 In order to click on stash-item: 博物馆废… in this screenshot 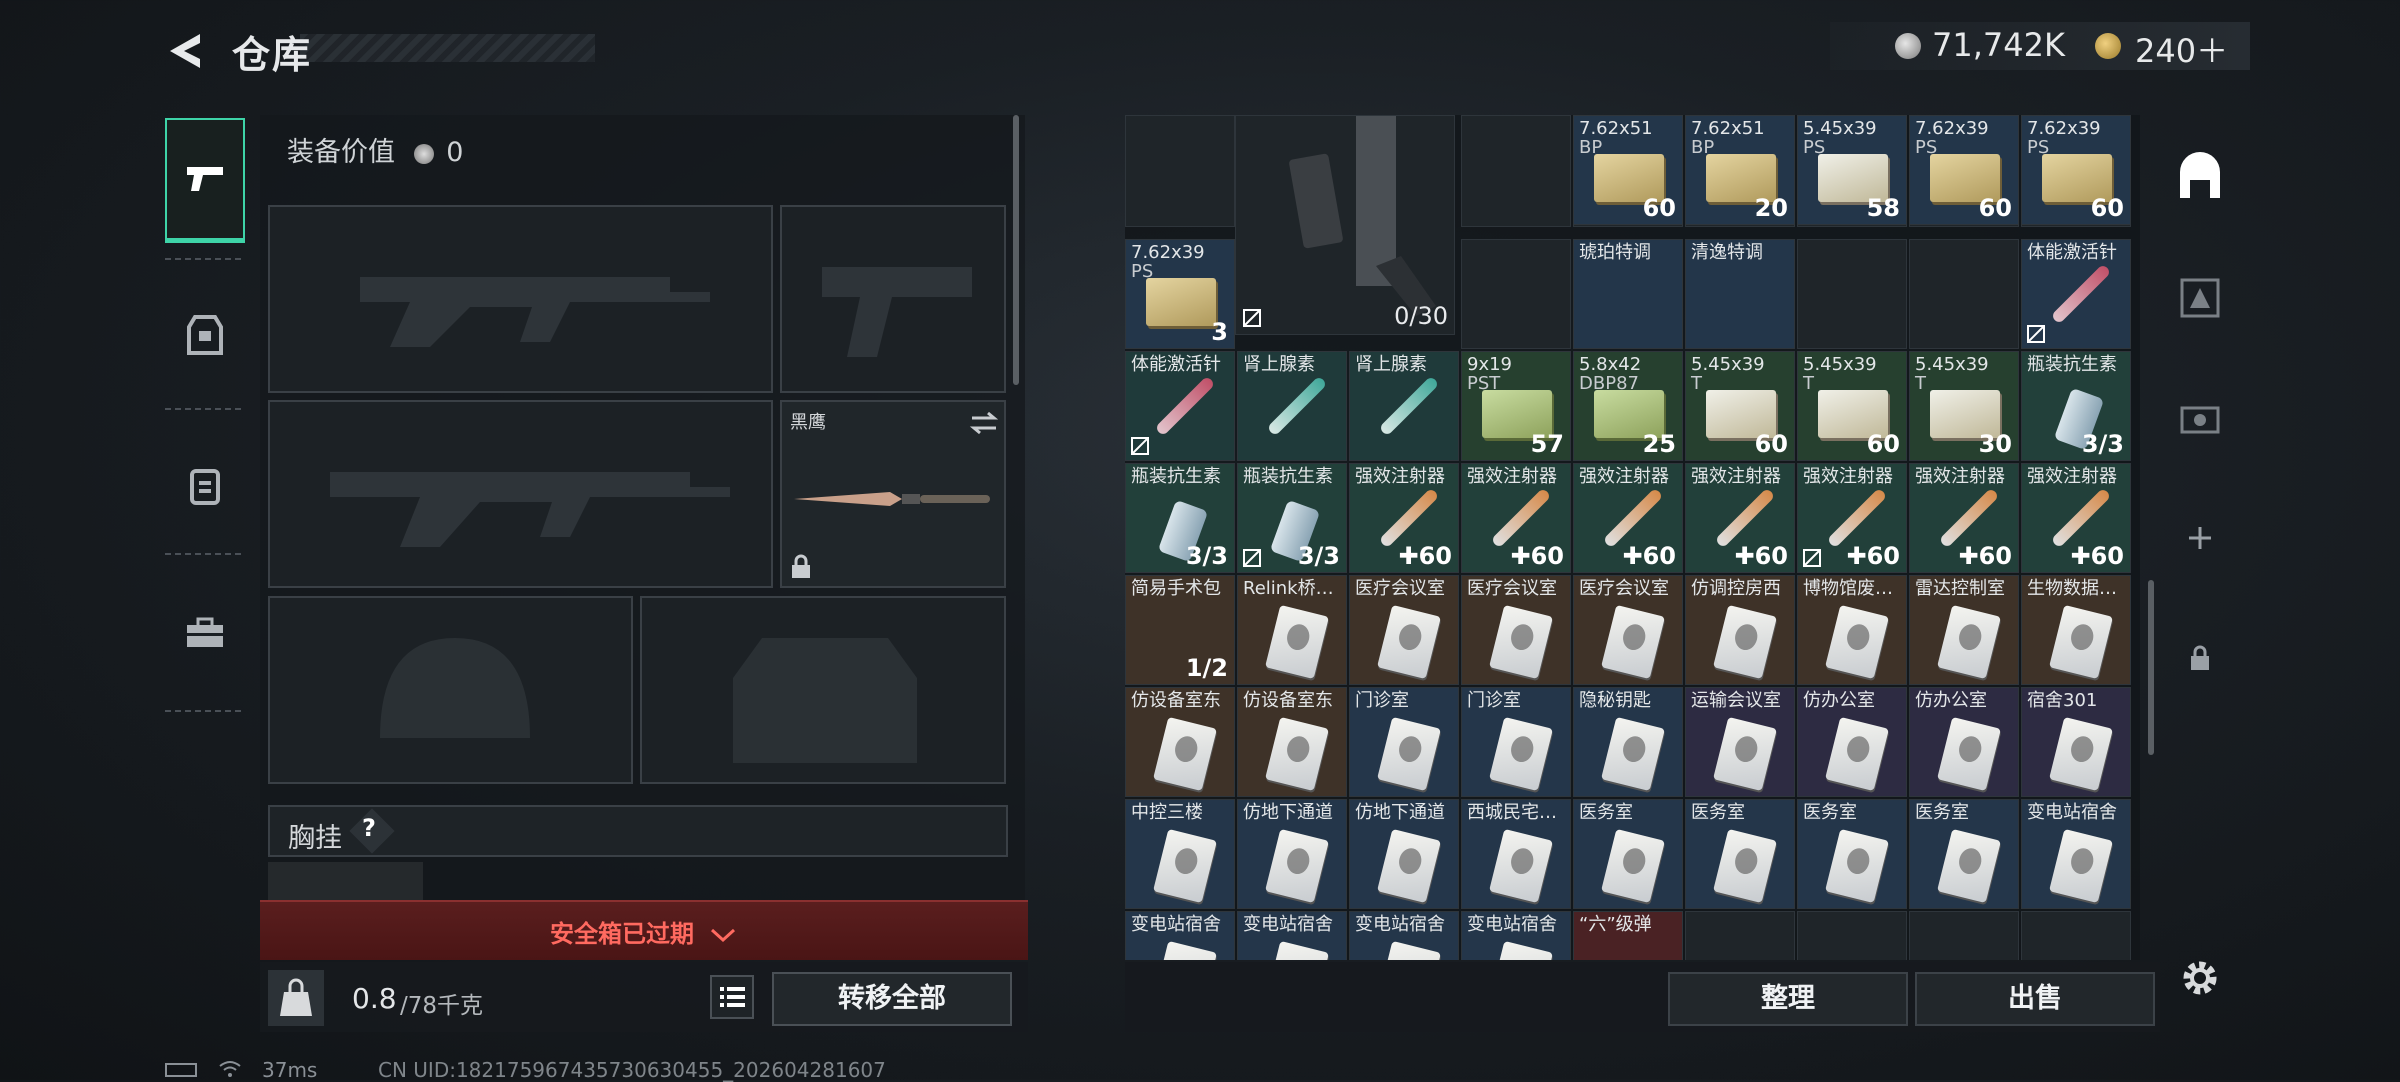, I will do `click(1852, 630)`.